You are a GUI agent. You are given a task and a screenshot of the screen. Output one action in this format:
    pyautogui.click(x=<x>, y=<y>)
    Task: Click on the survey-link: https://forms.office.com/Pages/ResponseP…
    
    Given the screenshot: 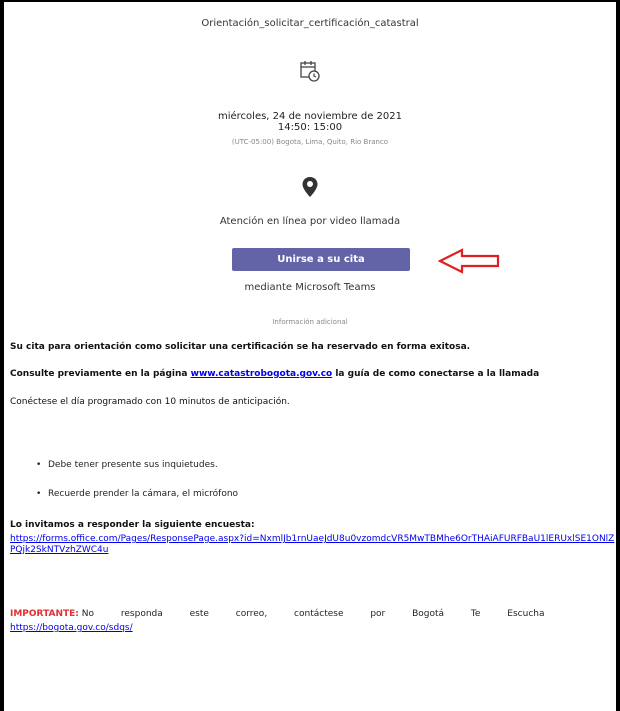 What is the action you would take?
    pyautogui.click(x=312, y=545)
    